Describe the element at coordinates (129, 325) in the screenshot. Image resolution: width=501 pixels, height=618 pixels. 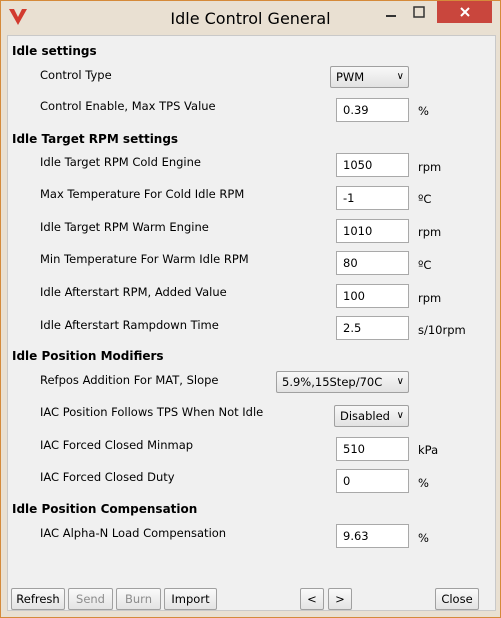
I see `afterstart-ramp-label: Idle Afterstart Rampdown Time` at that location.